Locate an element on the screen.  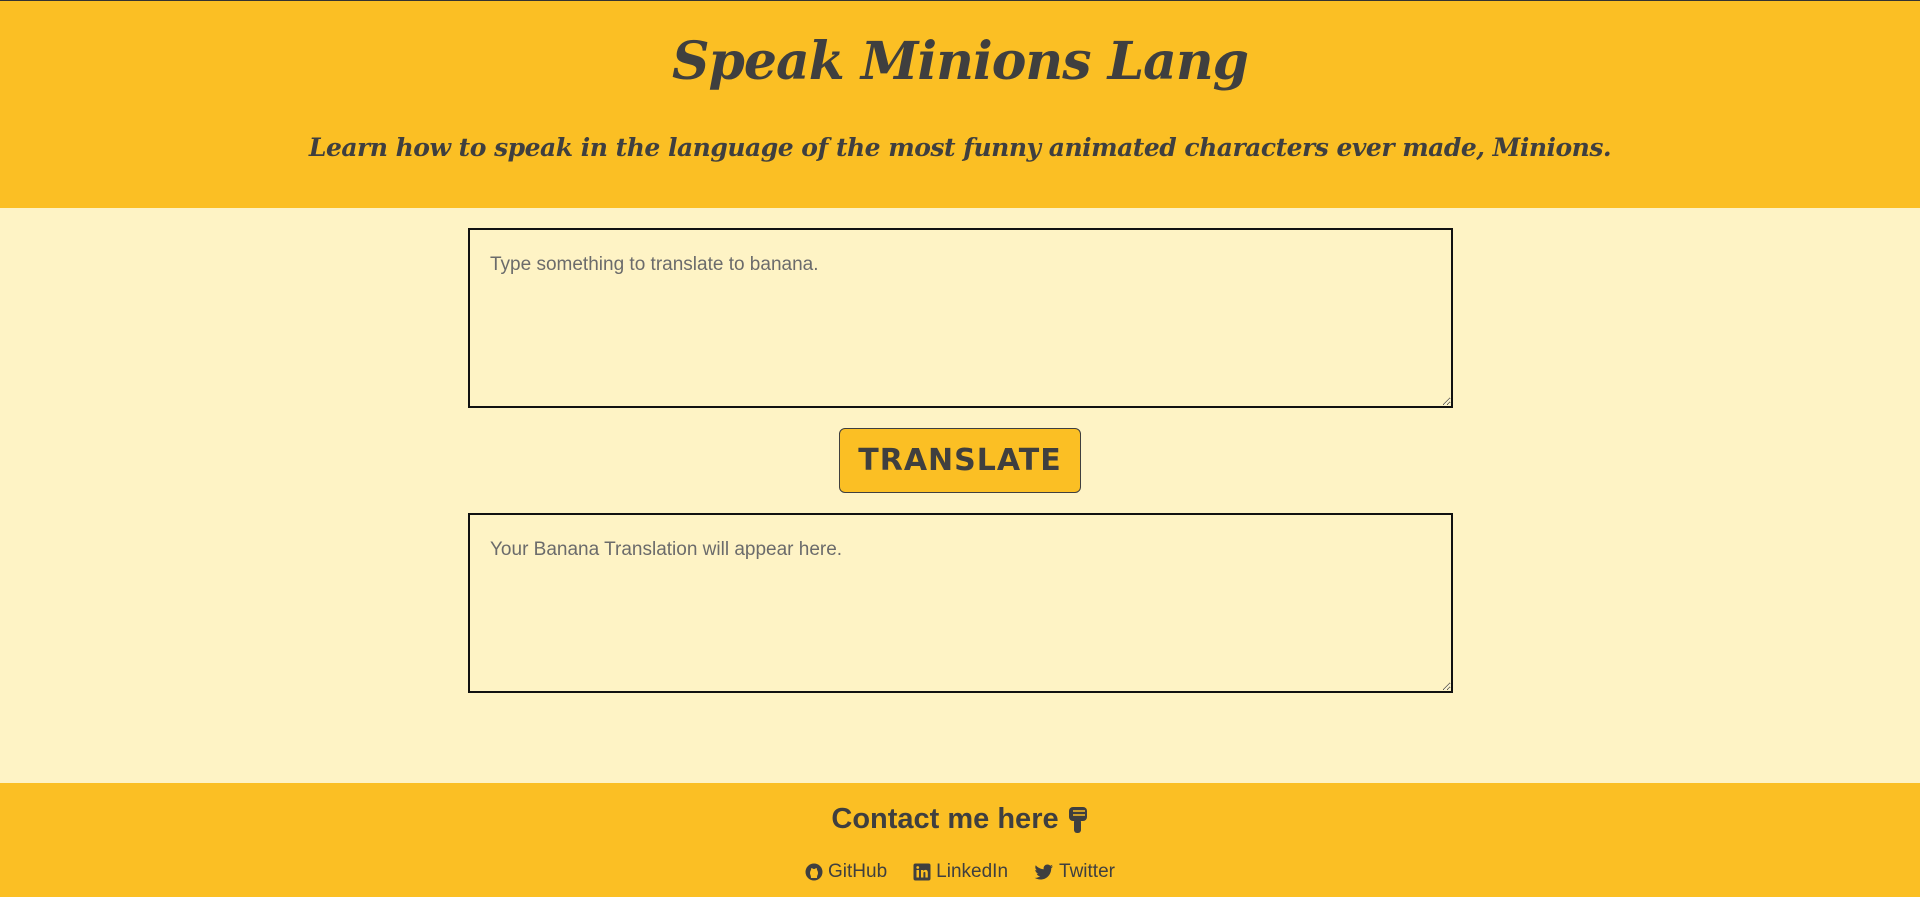
twitter-label: Twitter is located at coordinates (1087, 871).